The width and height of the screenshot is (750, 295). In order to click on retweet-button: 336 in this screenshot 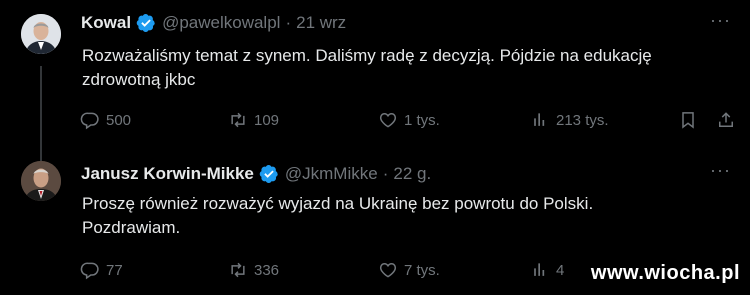, I will do `click(253, 270)`.